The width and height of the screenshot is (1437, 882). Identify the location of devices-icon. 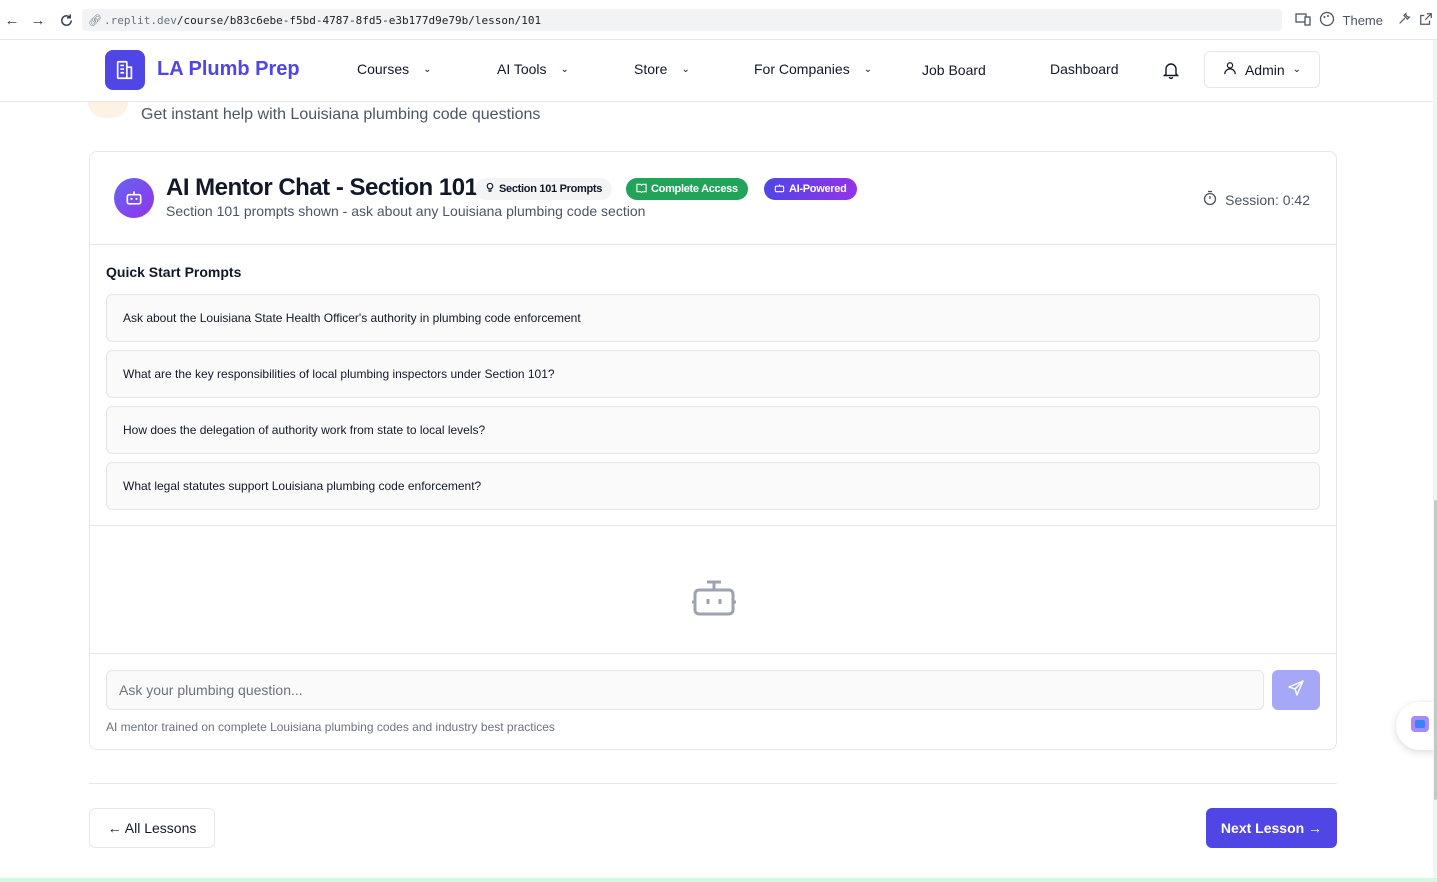
(1302, 20).